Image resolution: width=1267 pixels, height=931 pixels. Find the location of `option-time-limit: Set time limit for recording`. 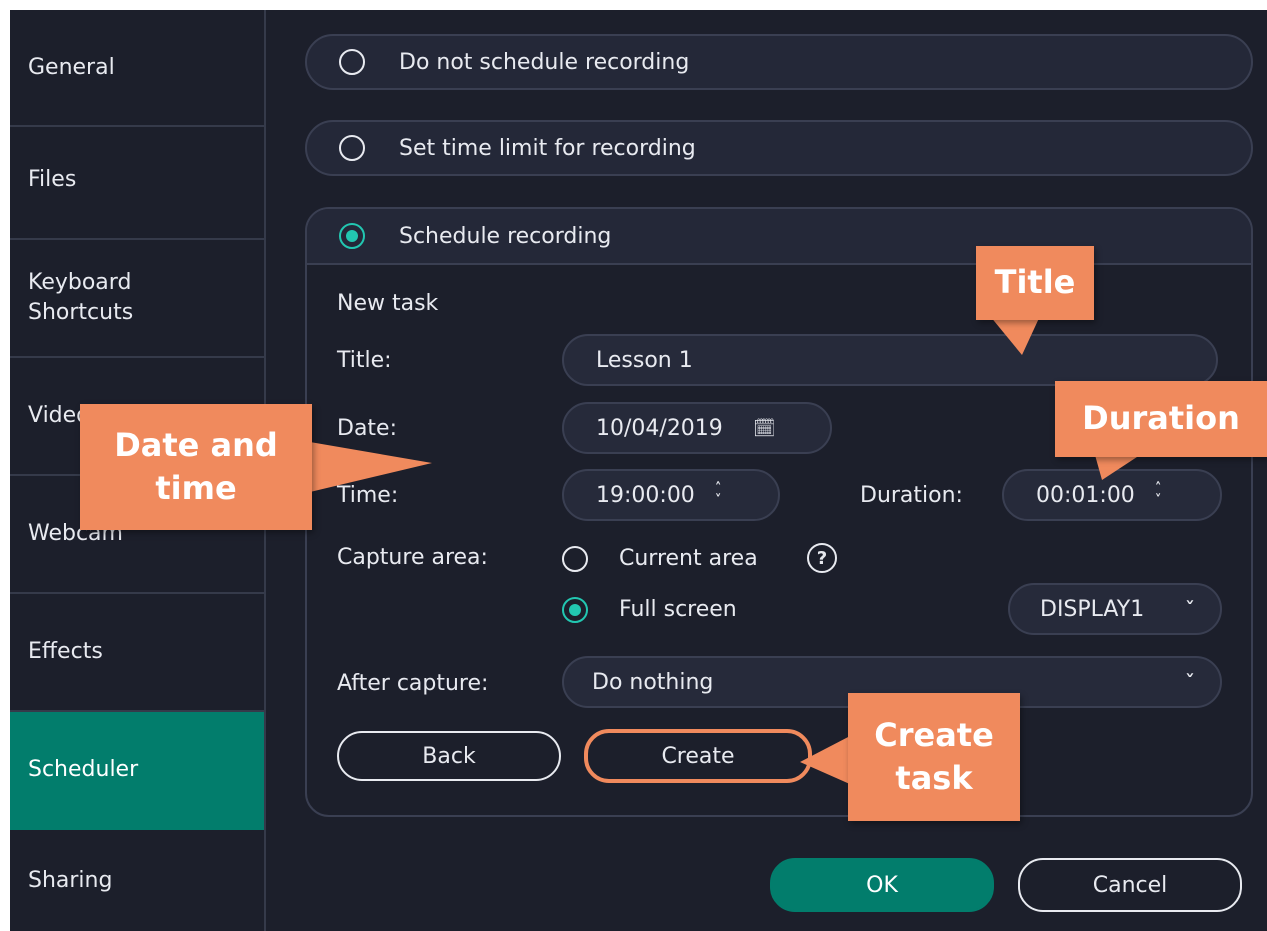

option-time-limit: Set time limit for recording is located at coordinates (779, 148).